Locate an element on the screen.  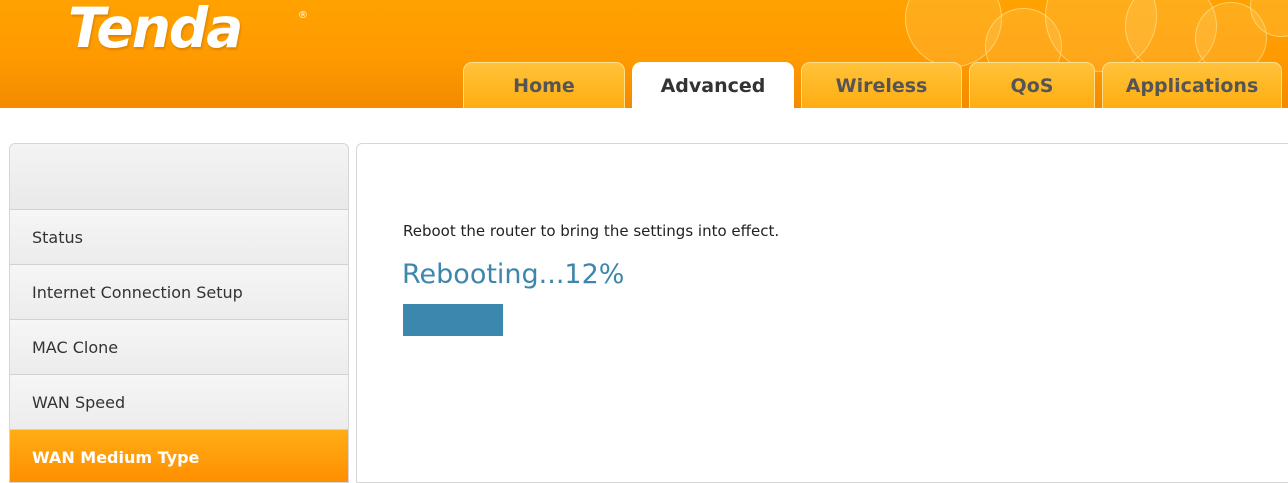
registered-mark: ® is located at coordinates (303, 15).